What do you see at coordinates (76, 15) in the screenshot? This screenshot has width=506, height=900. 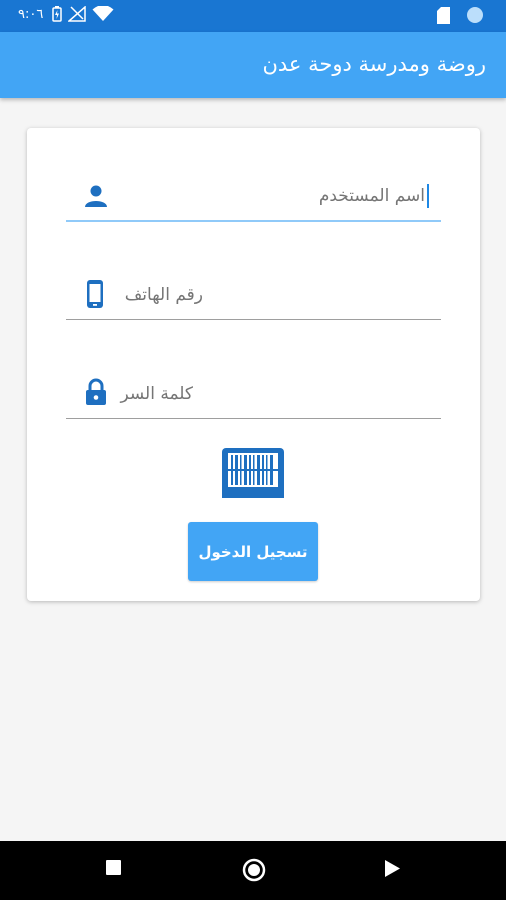 I see `no-signal-icon` at bounding box center [76, 15].